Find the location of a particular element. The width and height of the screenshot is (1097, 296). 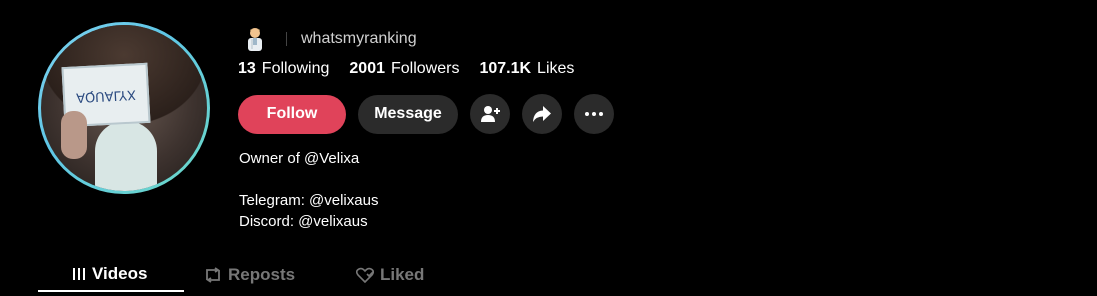

profile-stats: 13 Following 2001 Followers 107.1K Likes is located at coordinates (416, 69).